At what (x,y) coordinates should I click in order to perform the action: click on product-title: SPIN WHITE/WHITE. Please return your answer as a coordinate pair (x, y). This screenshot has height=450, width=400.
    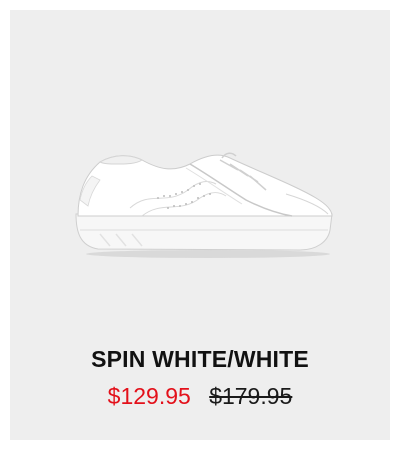
    Looking at the image, I should click on (200, 359).